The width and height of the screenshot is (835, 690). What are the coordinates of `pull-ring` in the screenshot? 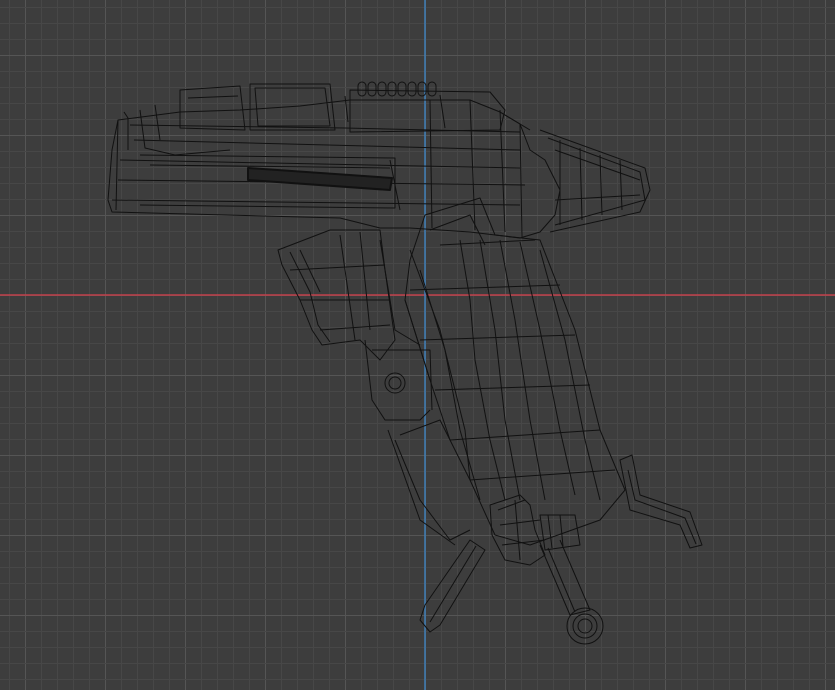 It's located at (571, 592).